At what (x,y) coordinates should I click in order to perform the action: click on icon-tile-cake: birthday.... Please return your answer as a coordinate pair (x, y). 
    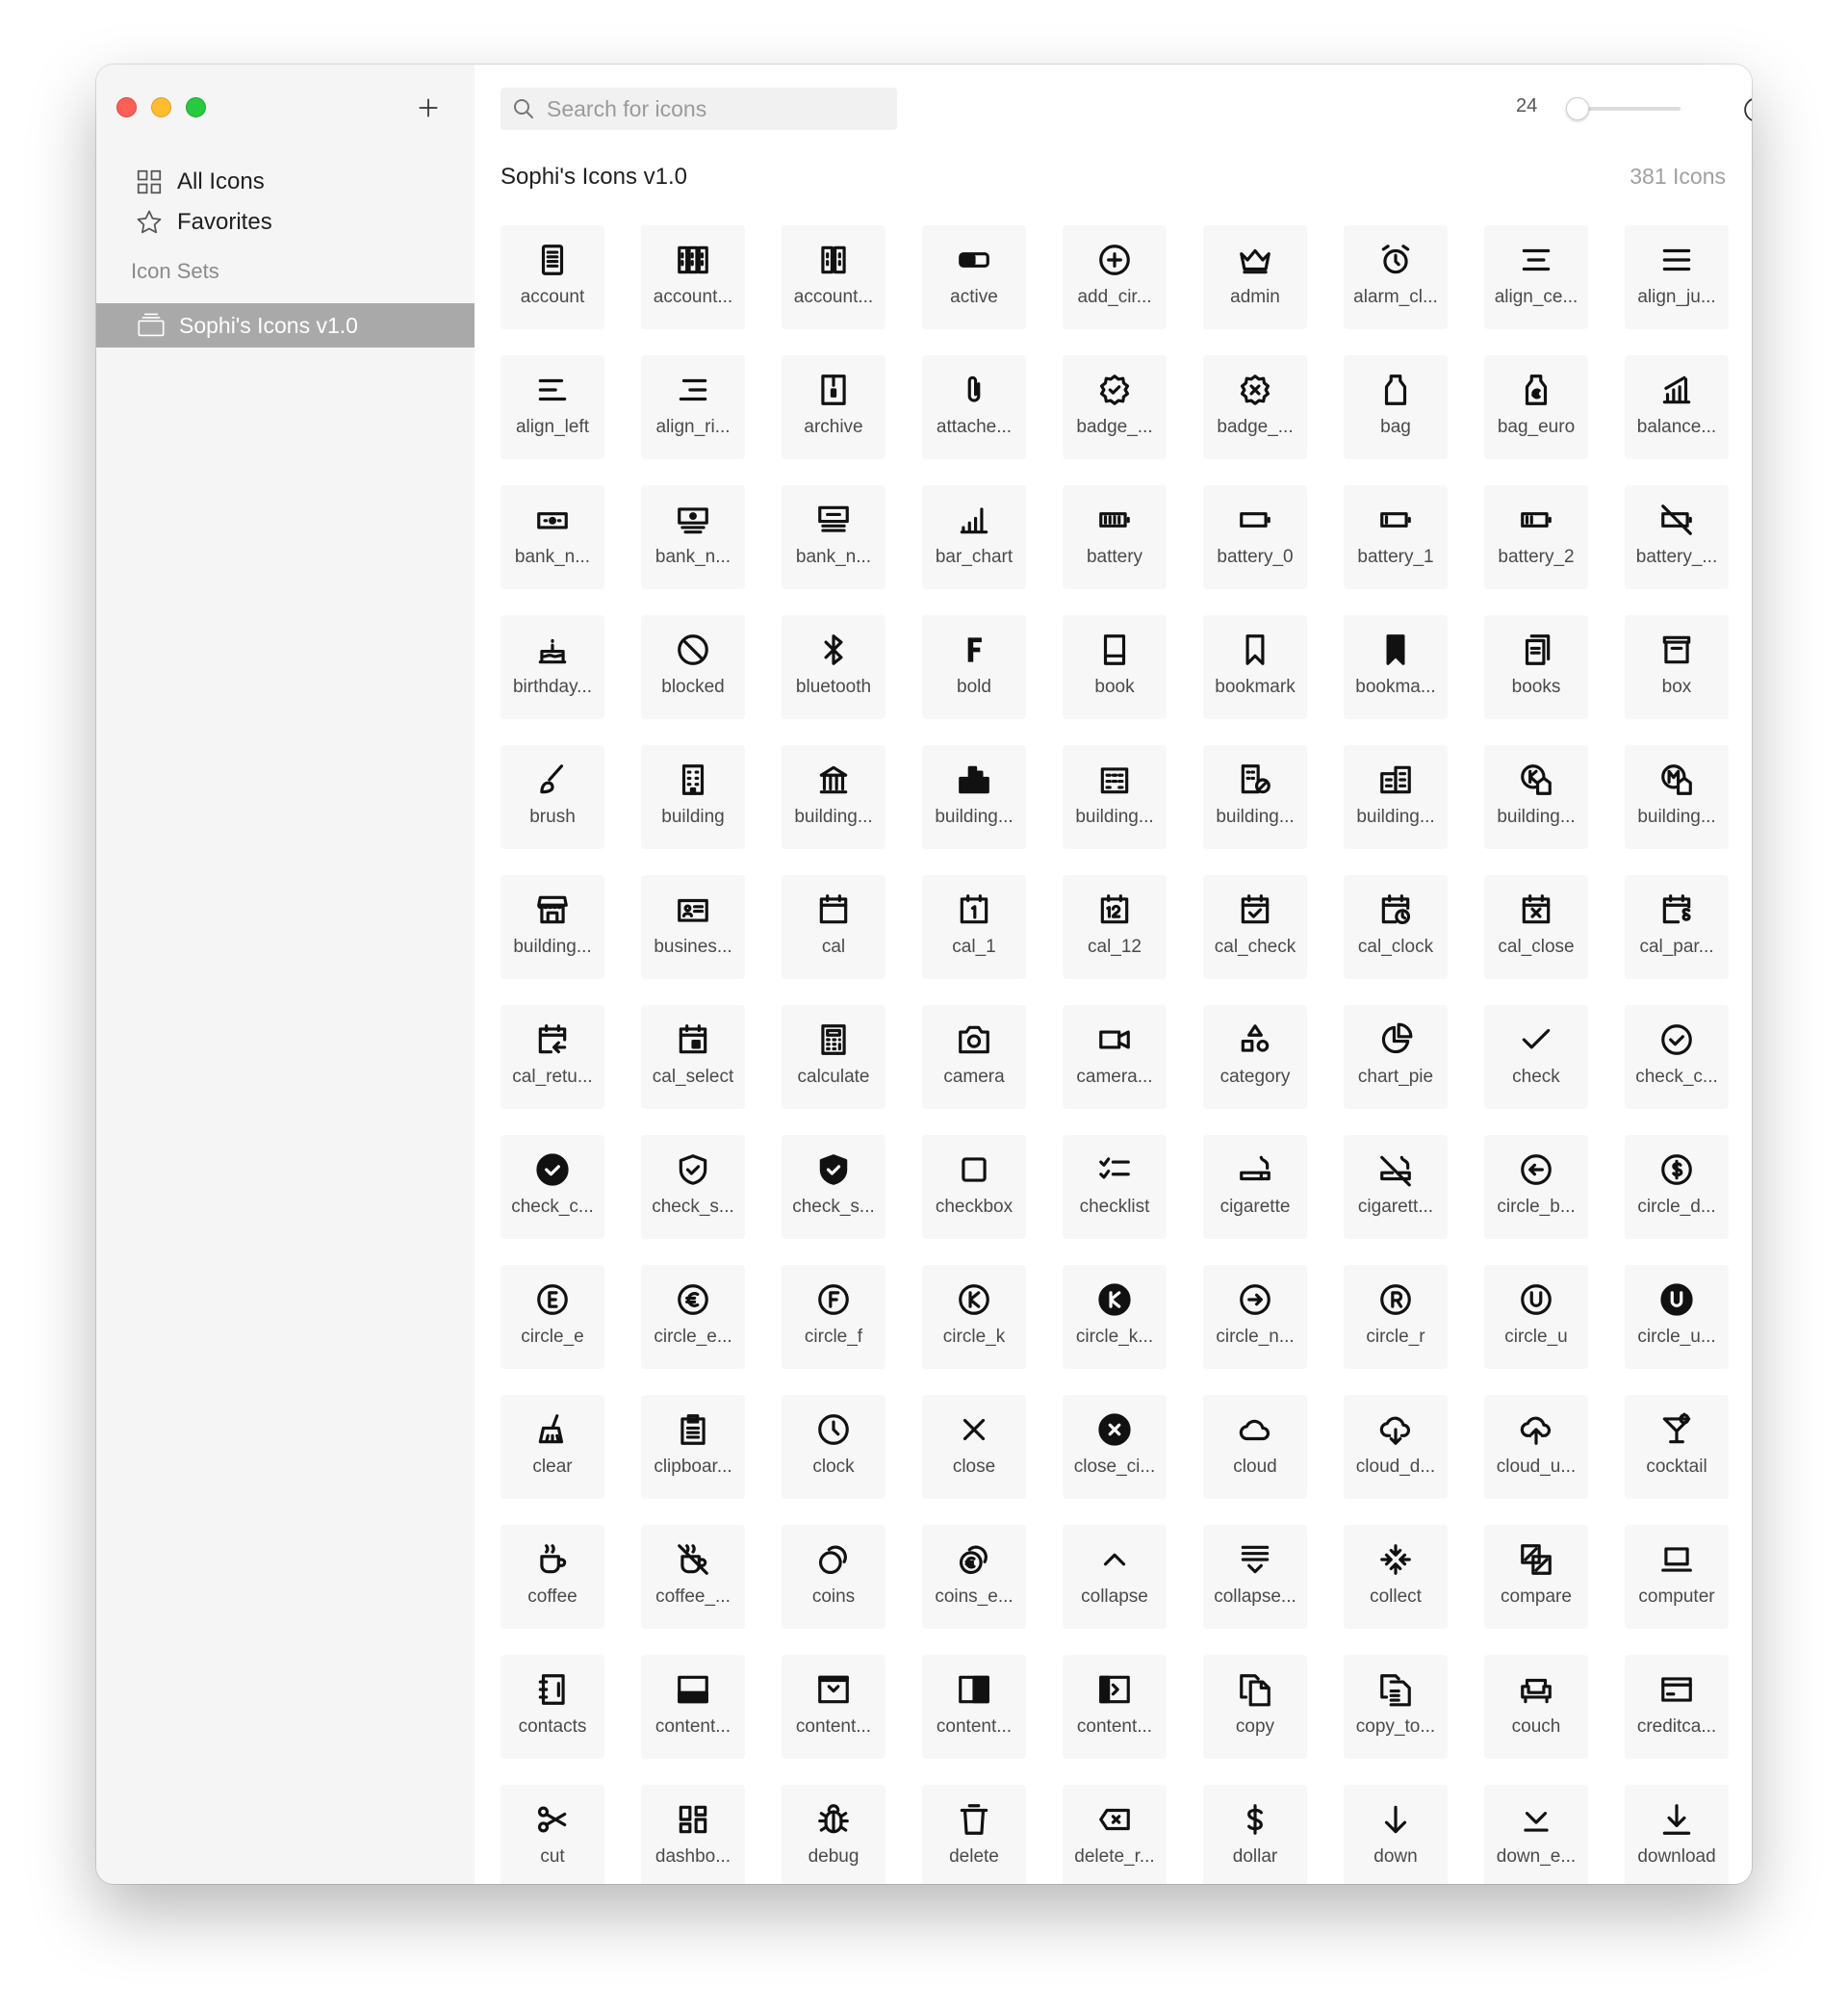
    Looking at the image, I should click on (552, 667).